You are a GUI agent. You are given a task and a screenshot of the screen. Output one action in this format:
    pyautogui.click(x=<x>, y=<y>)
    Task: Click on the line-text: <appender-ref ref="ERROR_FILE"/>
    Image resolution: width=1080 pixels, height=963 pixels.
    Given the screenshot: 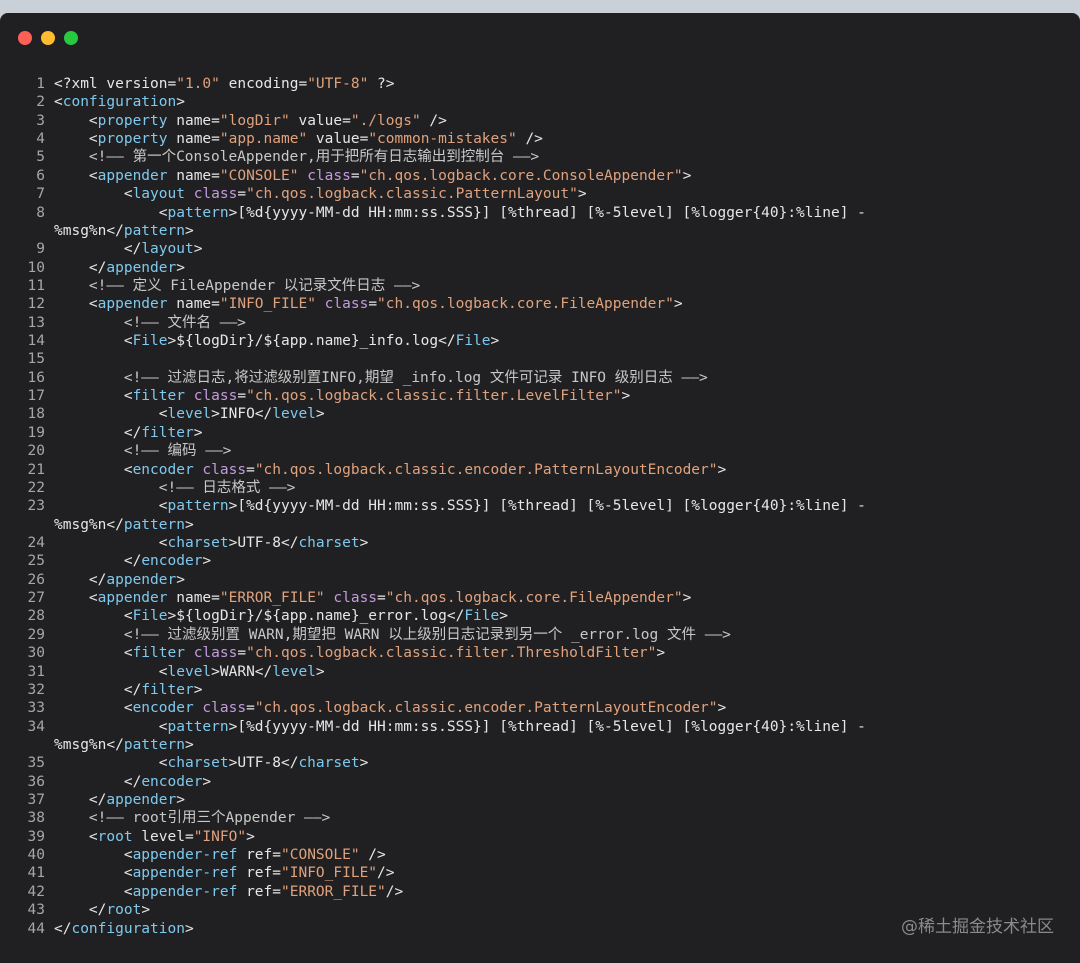 What is the action you would take?
    pyautogui.click(x=228, y=892)
    